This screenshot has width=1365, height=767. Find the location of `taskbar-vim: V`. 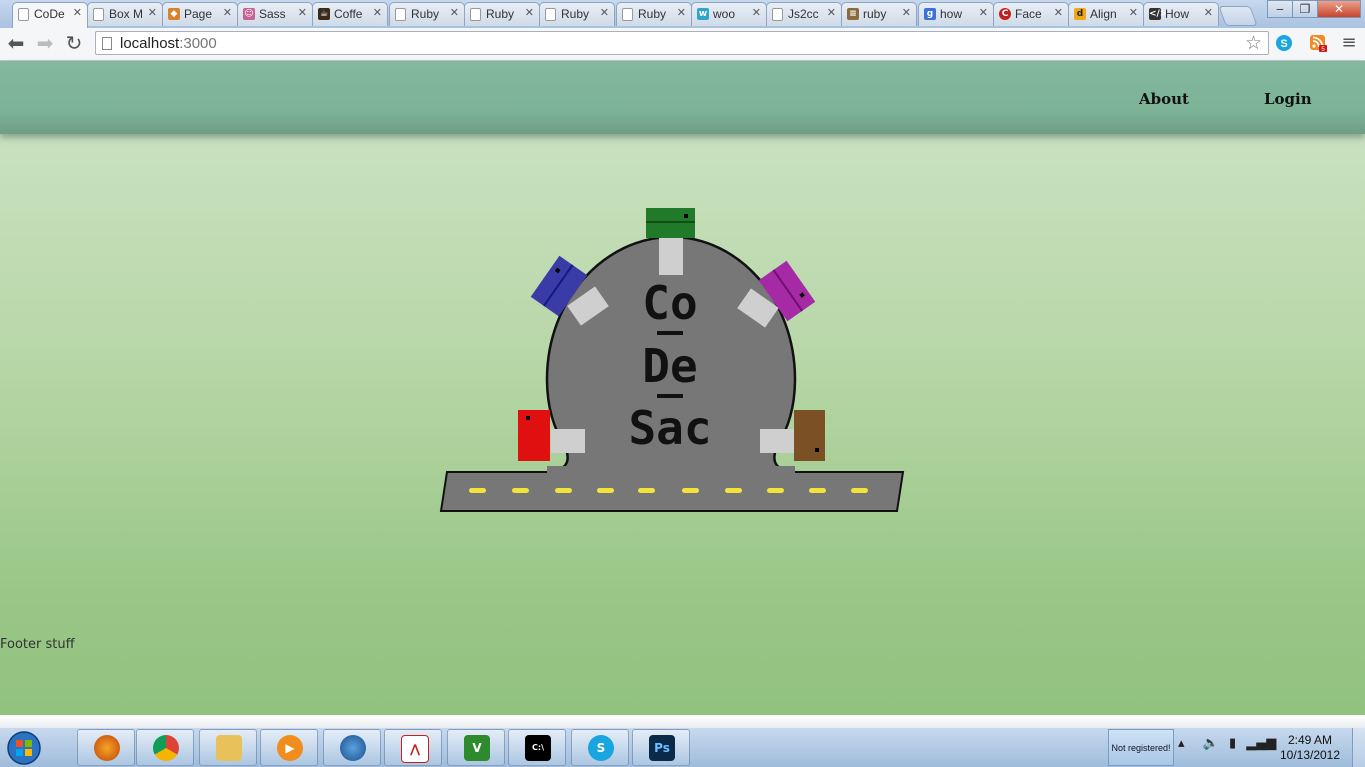

taskbar-vim: V is located at coordinates (476, 747).